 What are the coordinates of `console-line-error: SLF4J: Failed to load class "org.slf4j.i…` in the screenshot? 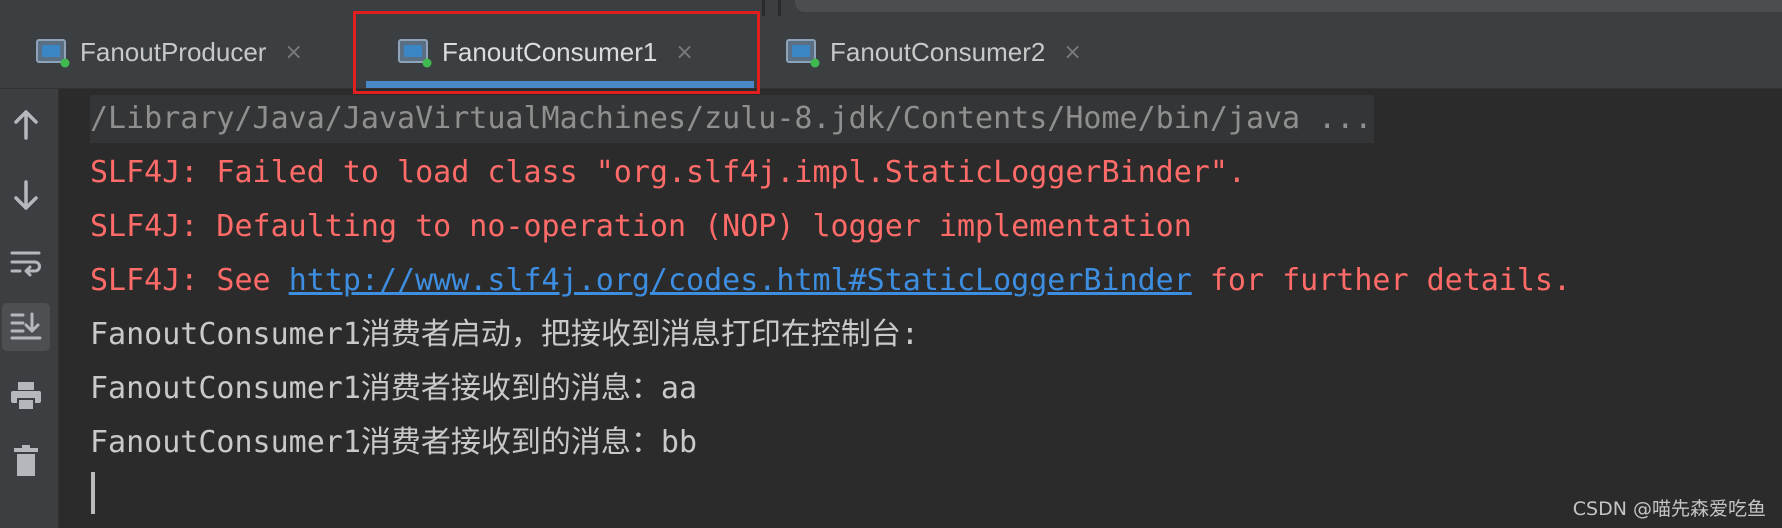 It's located at (668, 172).